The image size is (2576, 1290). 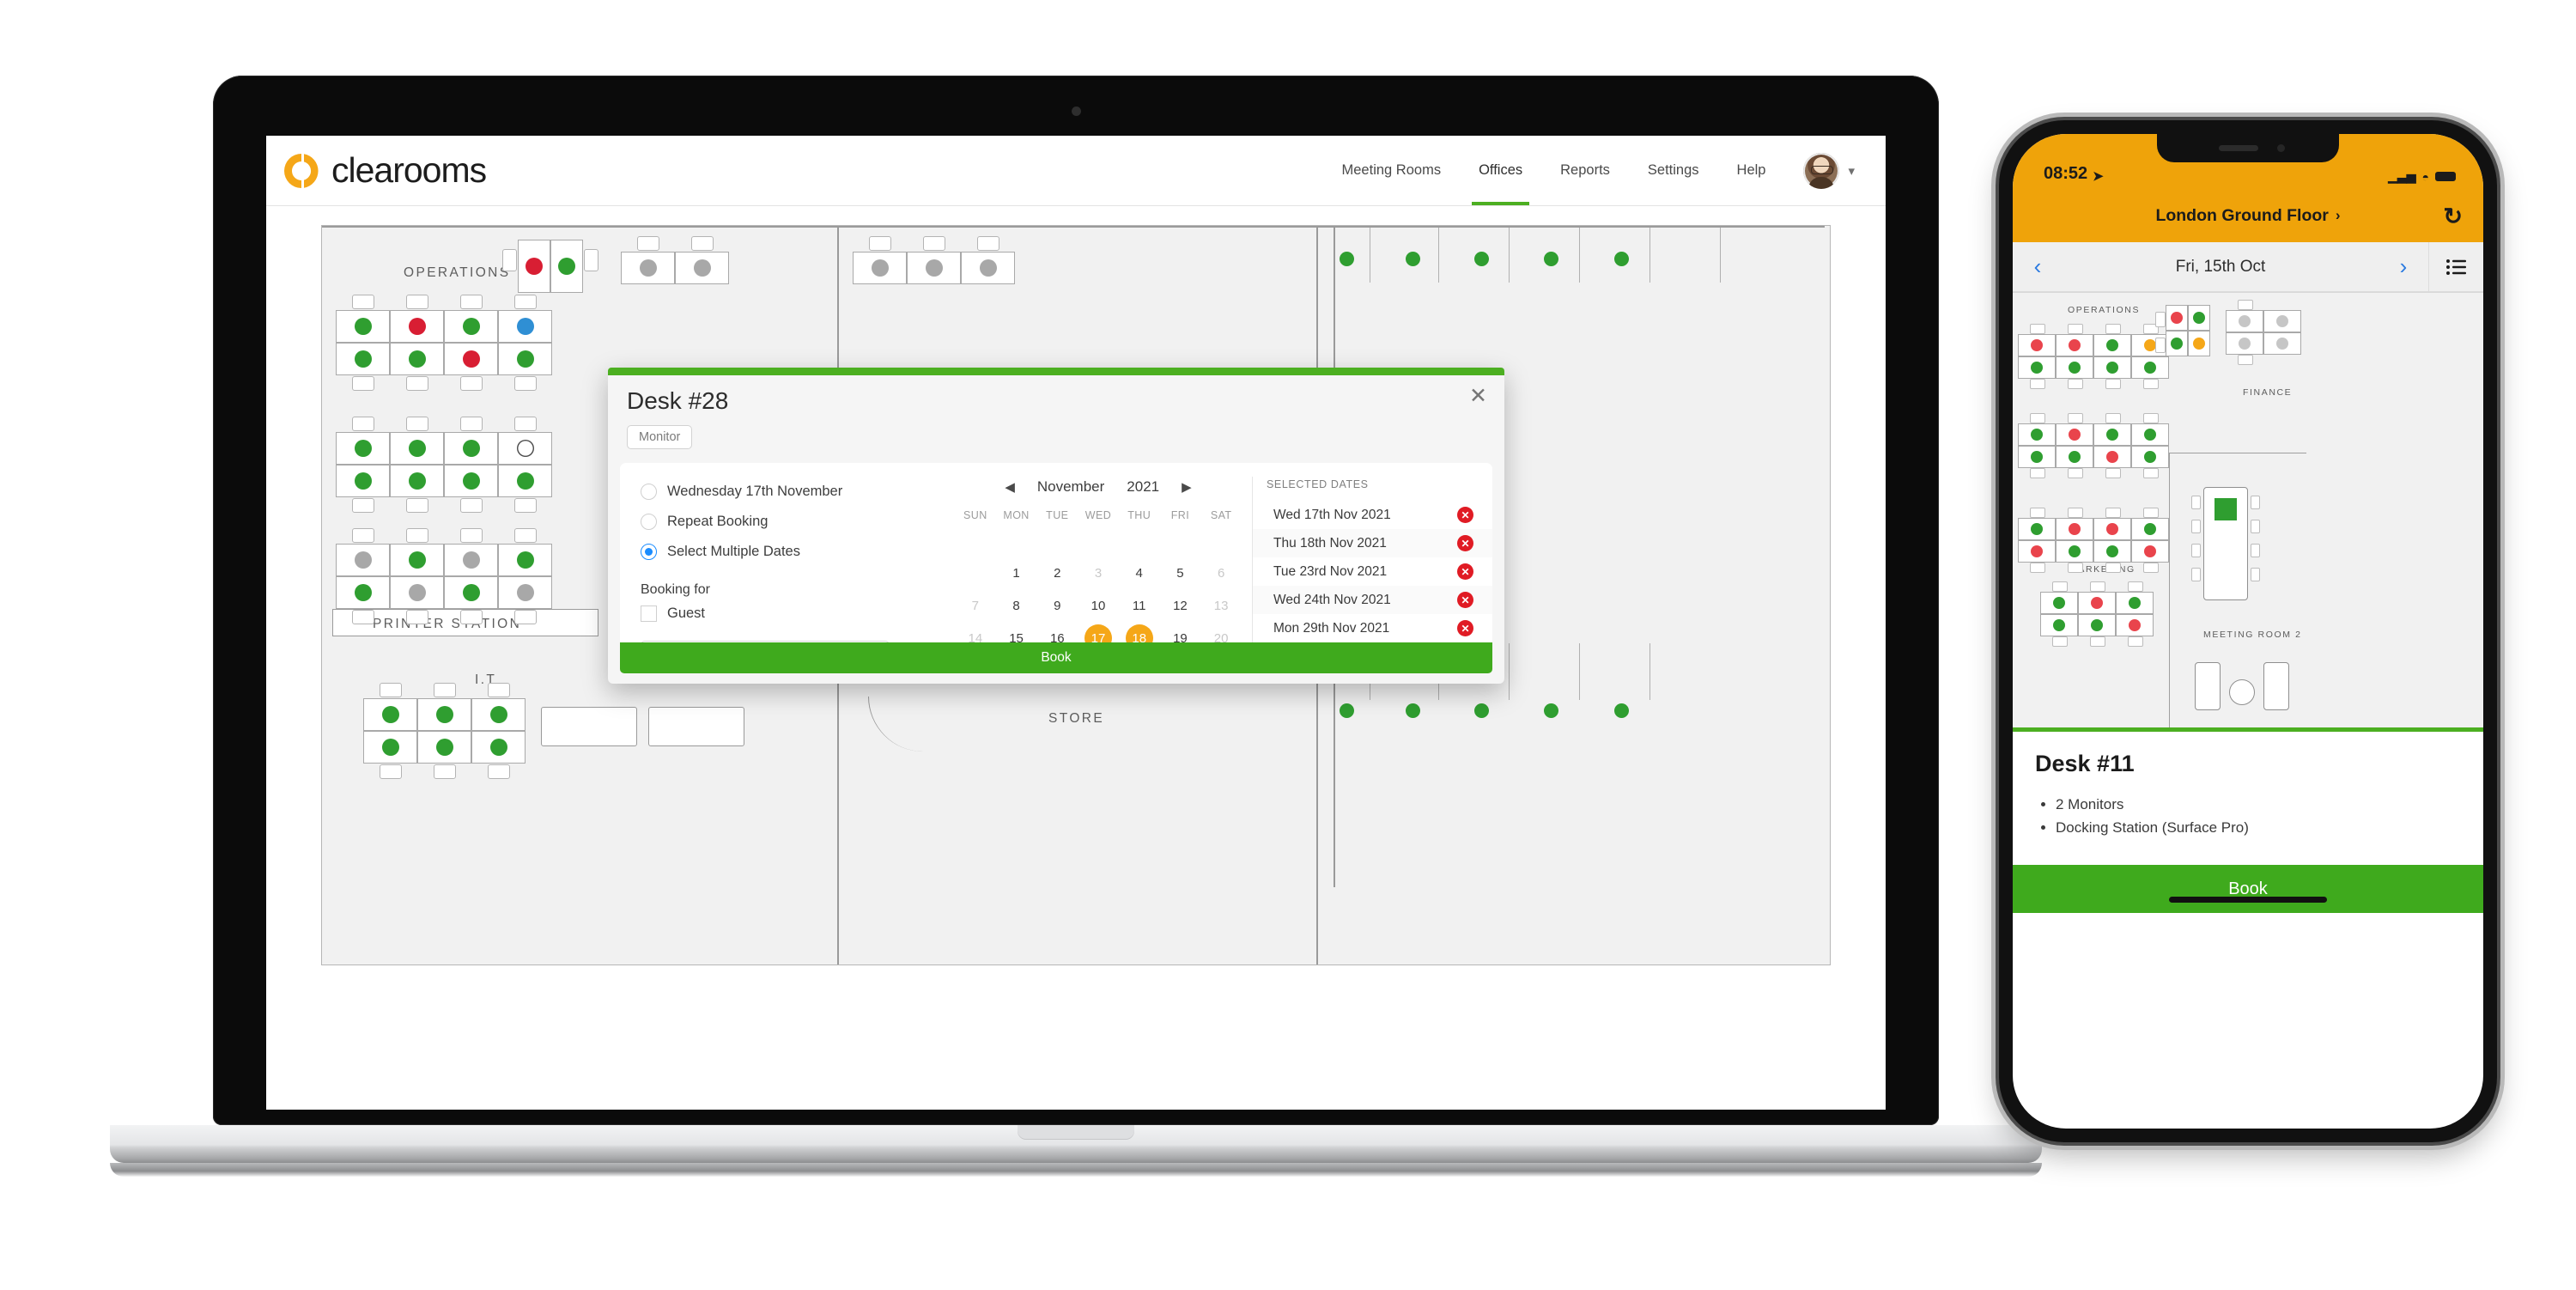 I want to click on calendar-day-1: 1, so click(x=1017, y=573).